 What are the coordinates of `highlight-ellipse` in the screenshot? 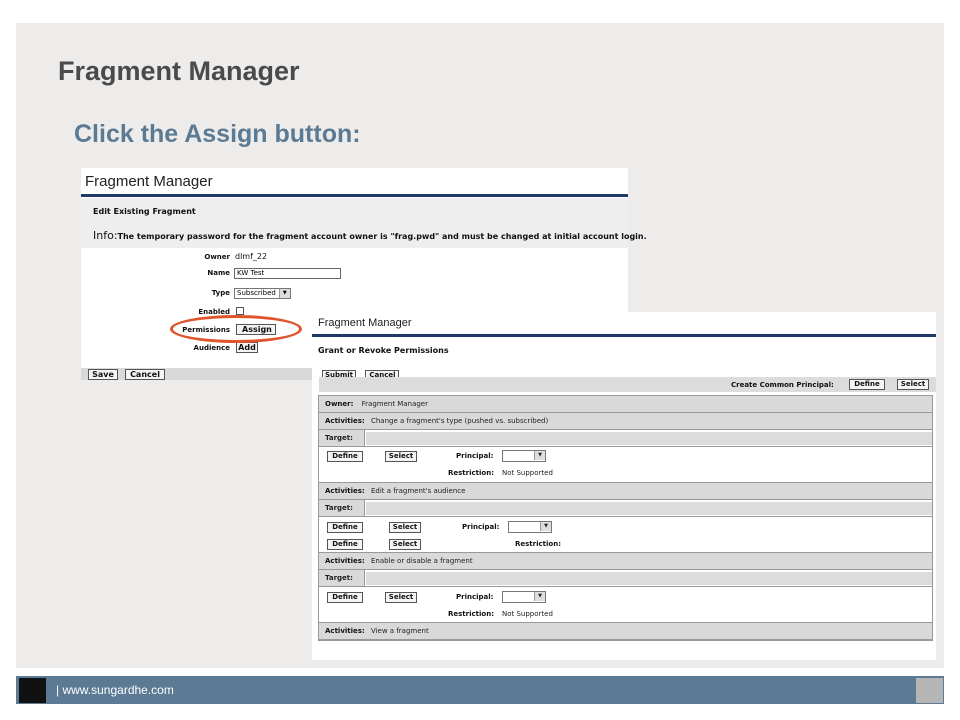 It's located at (236, 329).